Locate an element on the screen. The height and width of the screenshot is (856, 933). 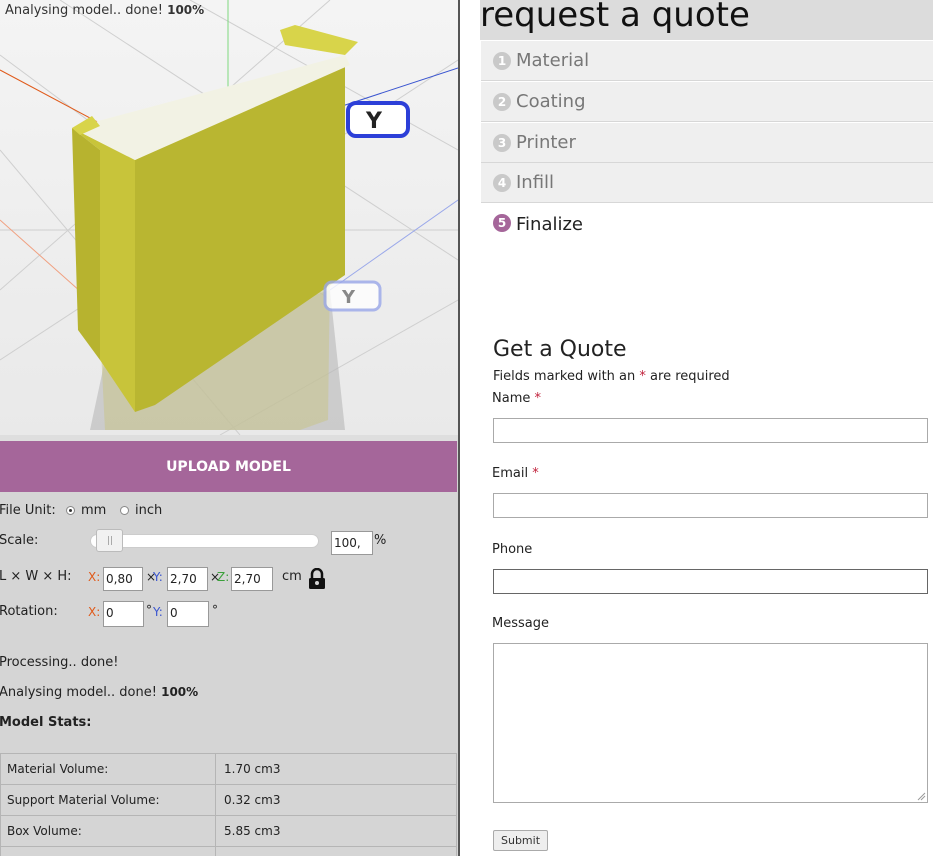
mm-label: mm is located at coordinates (94, 510).